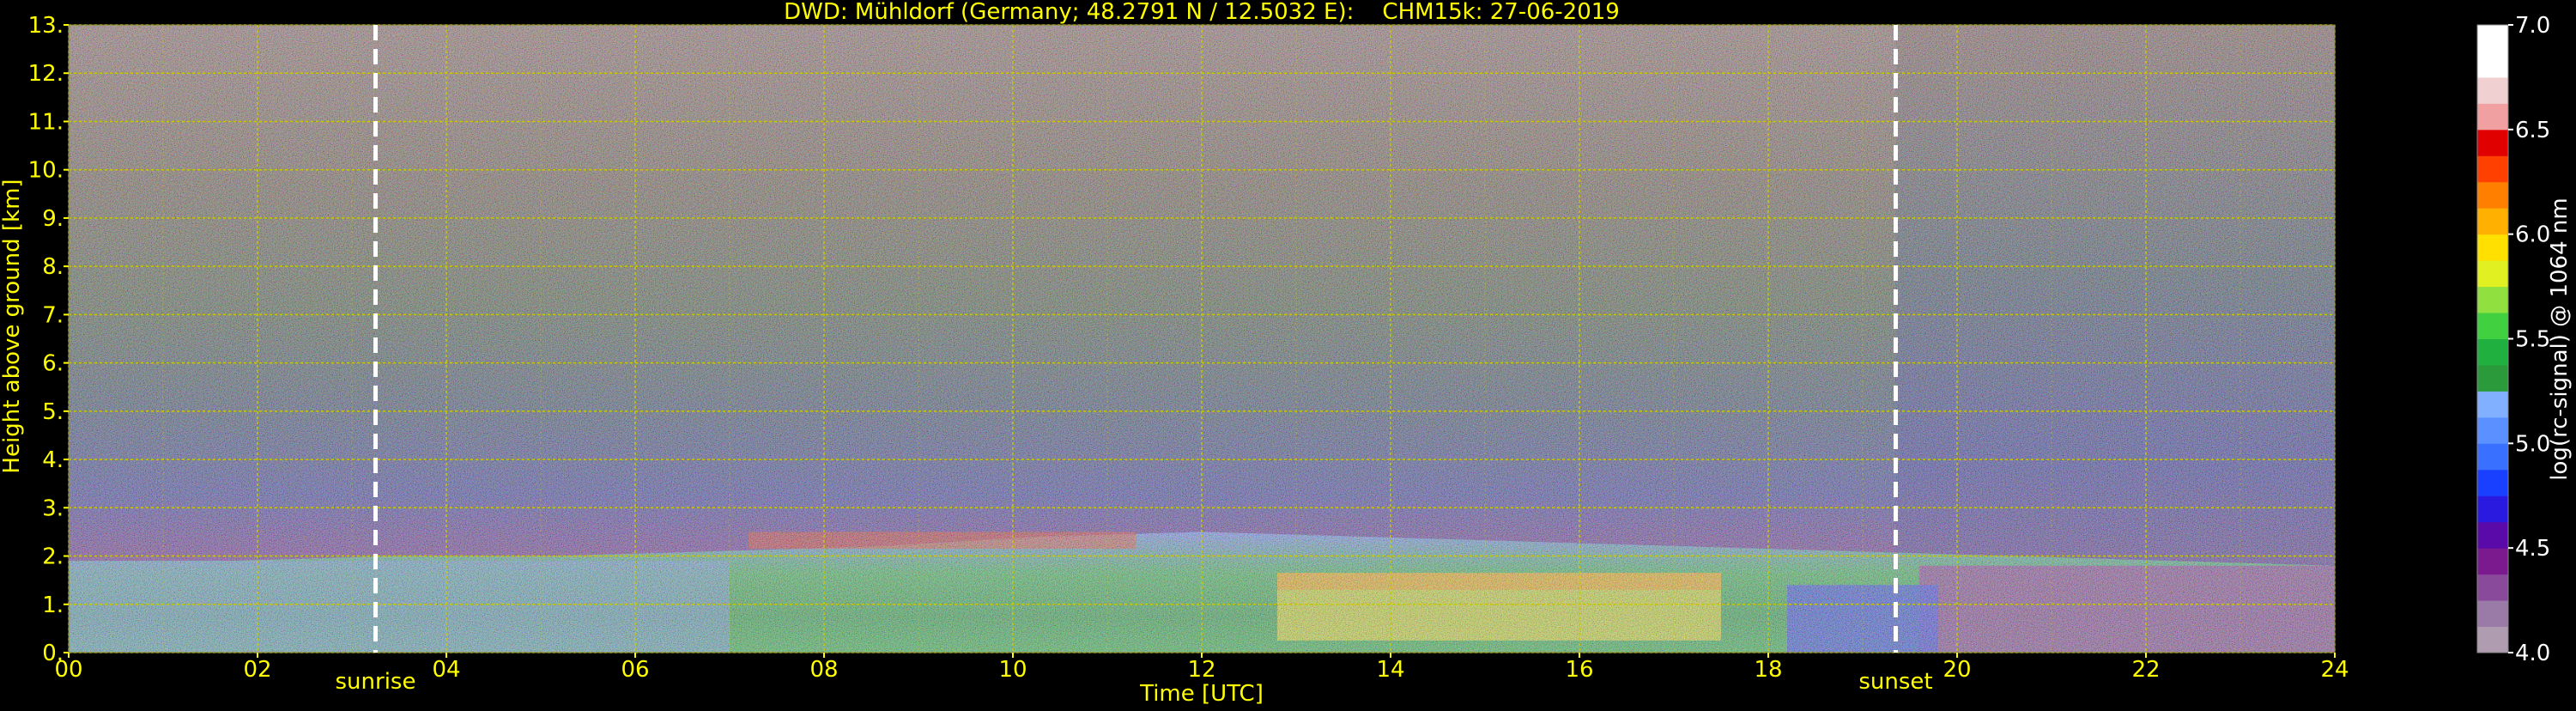 This screenshot has height=711, width=2576. What do you see at coordinates (2532, 444) in the screenshot?
I see `colorbar-tick-label: 5.0` at bounding box center [2532, 444].